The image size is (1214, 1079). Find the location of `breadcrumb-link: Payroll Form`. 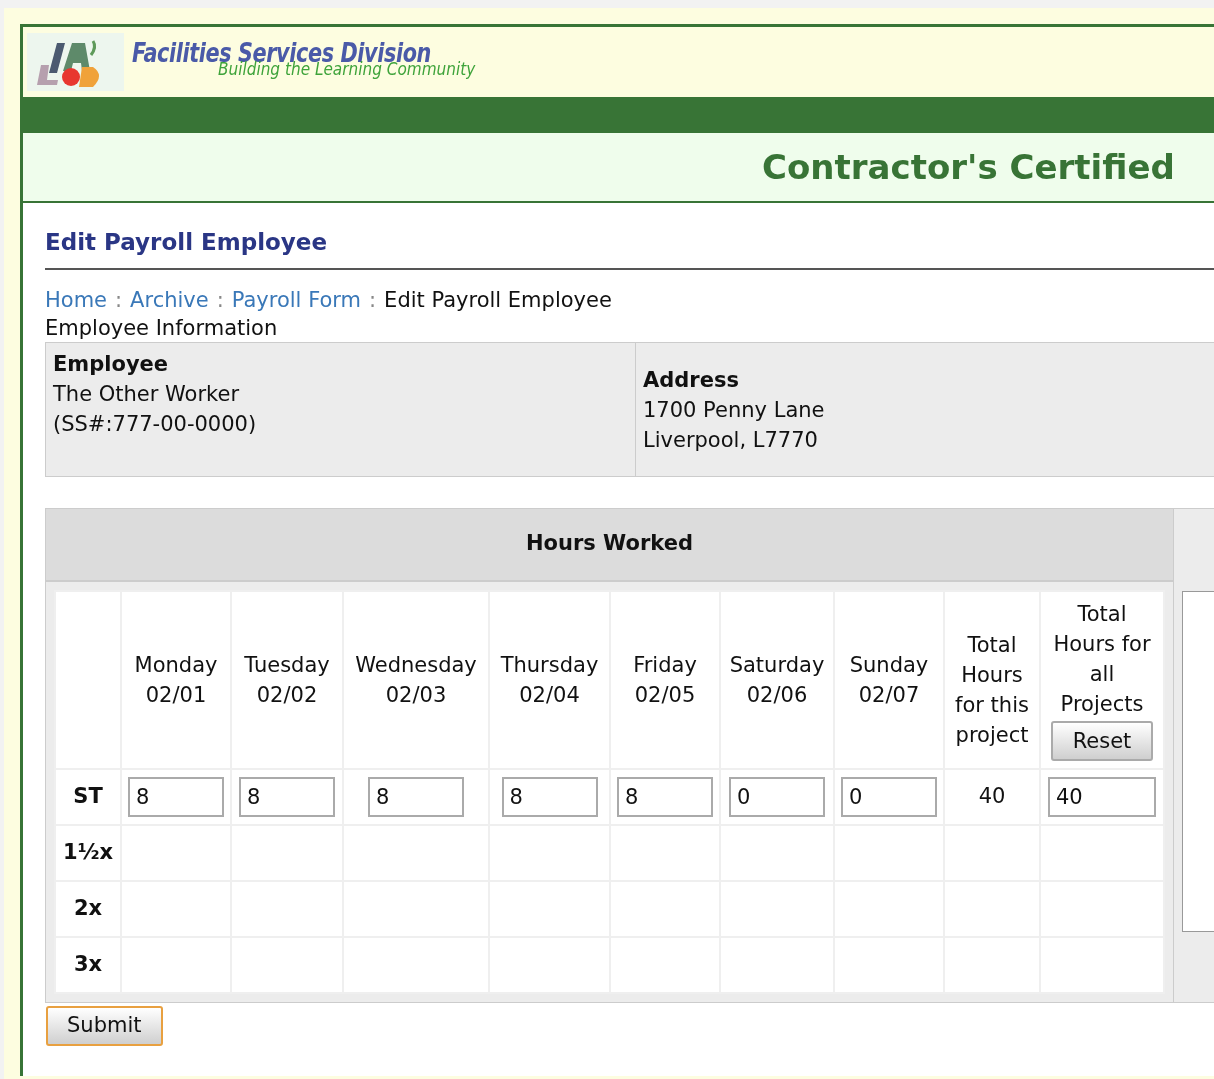

breadcrumb-link: Payroll Form is located at coordinates (296, 299).